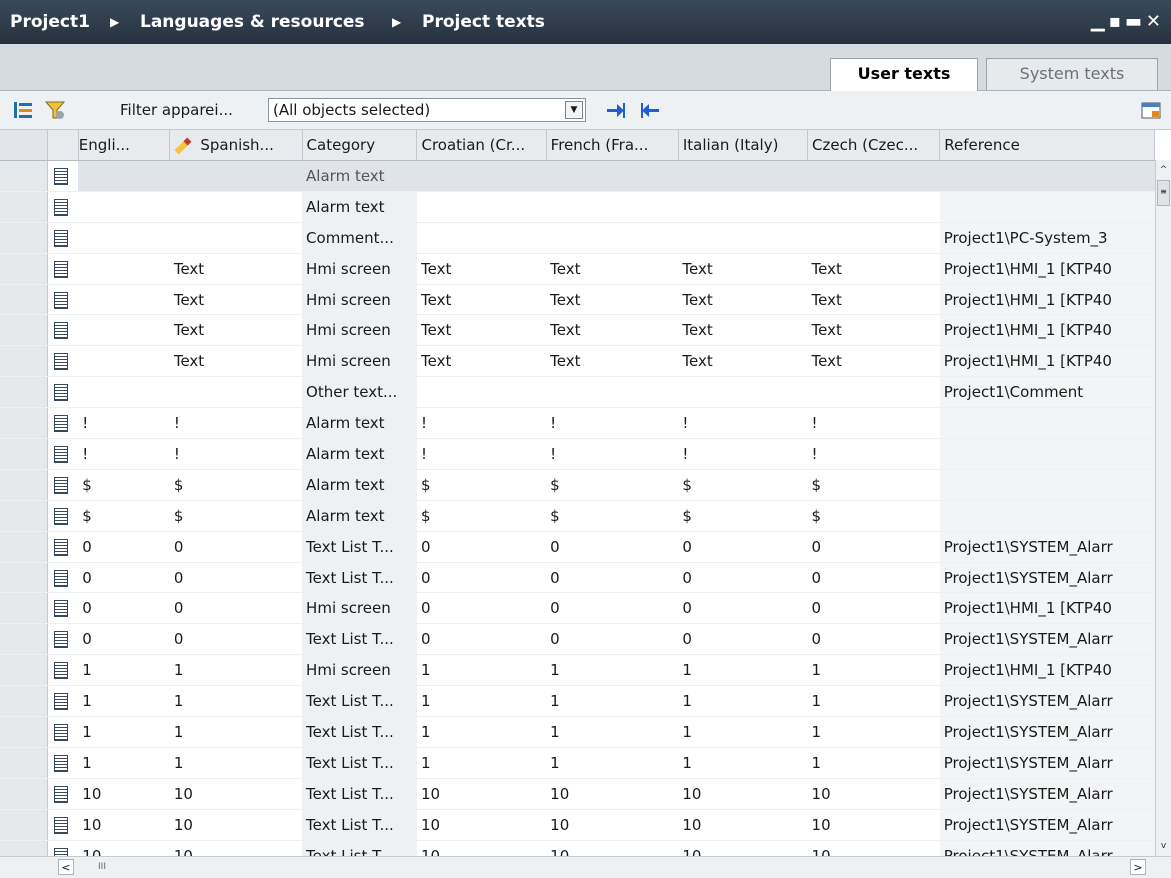 This screenshot has width=1171, height=878. What do you see at coordinates (612, 392) in the screenshot?
I see `cell-french` at bounding box center [612, 392].